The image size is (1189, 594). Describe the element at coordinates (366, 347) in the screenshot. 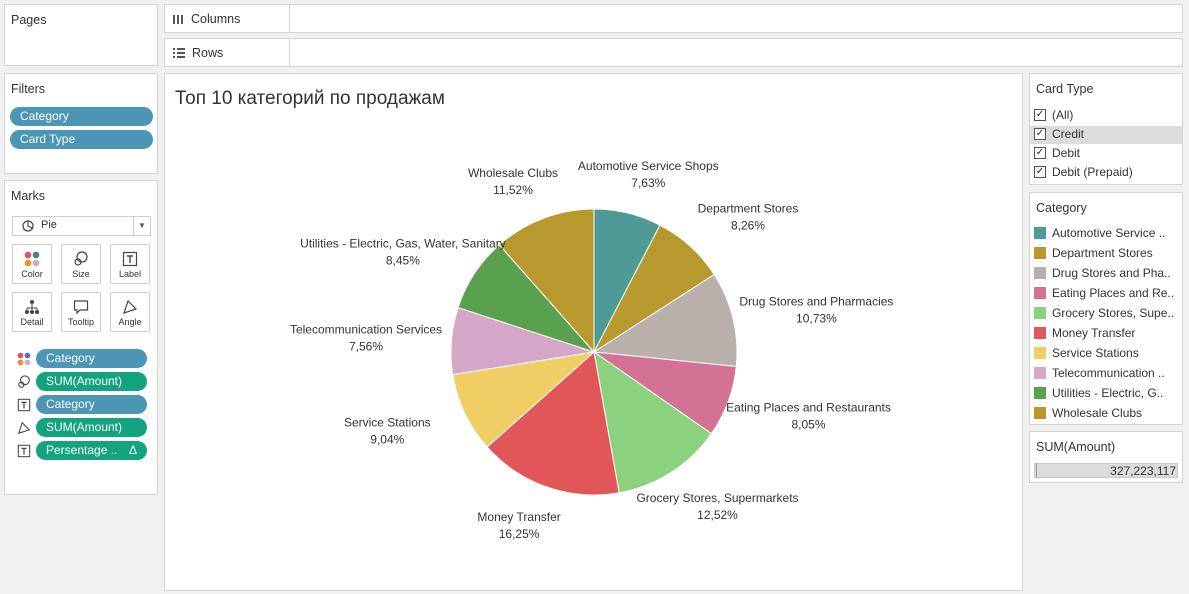

I see `slice-value-label: 7,56%` at that location.